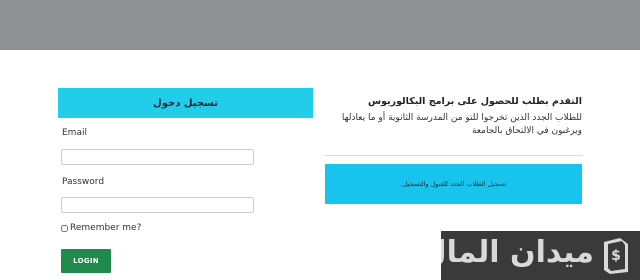  I want to click on remember-me-label: Remember me?, so click(106, 228).